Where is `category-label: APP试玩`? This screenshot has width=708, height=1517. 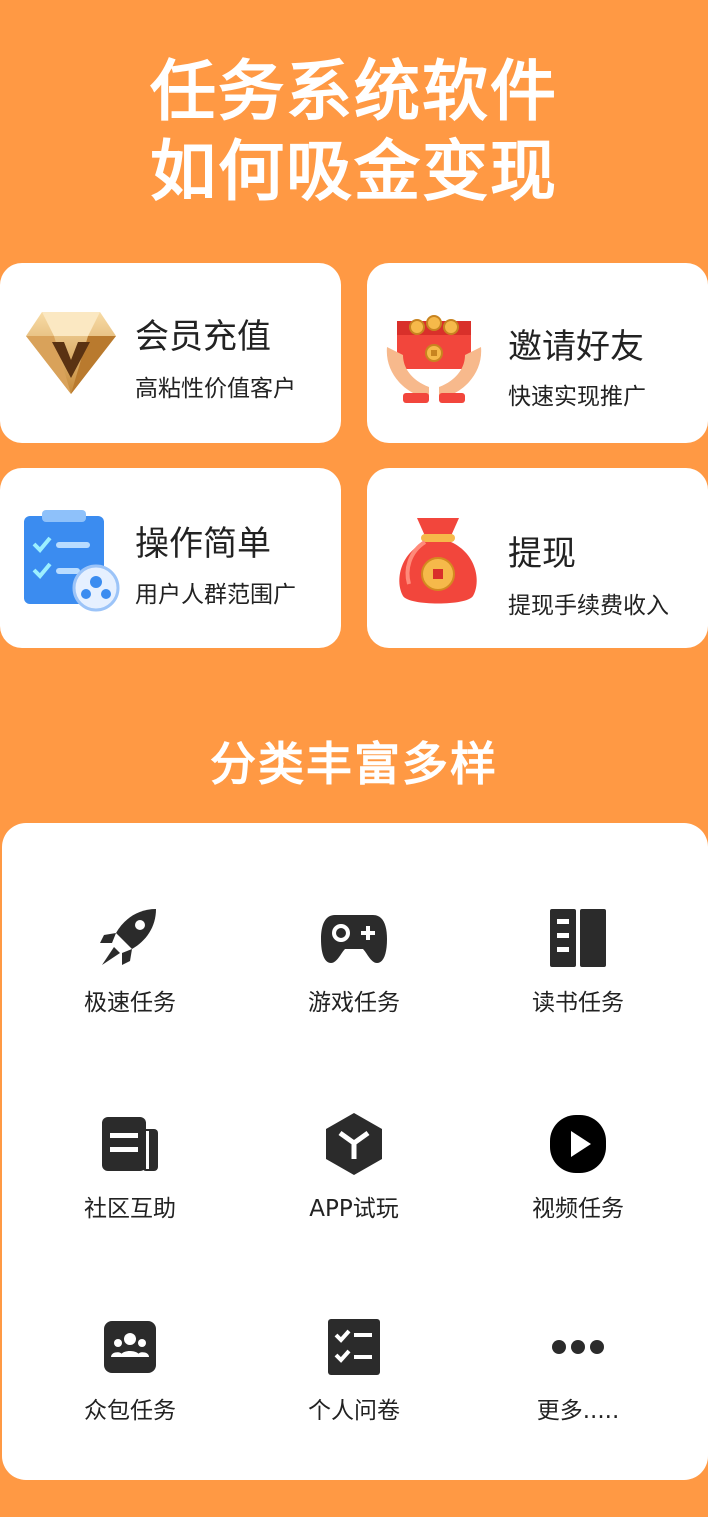
category-label: APP试玩 is located at coordinates (354, 1209).